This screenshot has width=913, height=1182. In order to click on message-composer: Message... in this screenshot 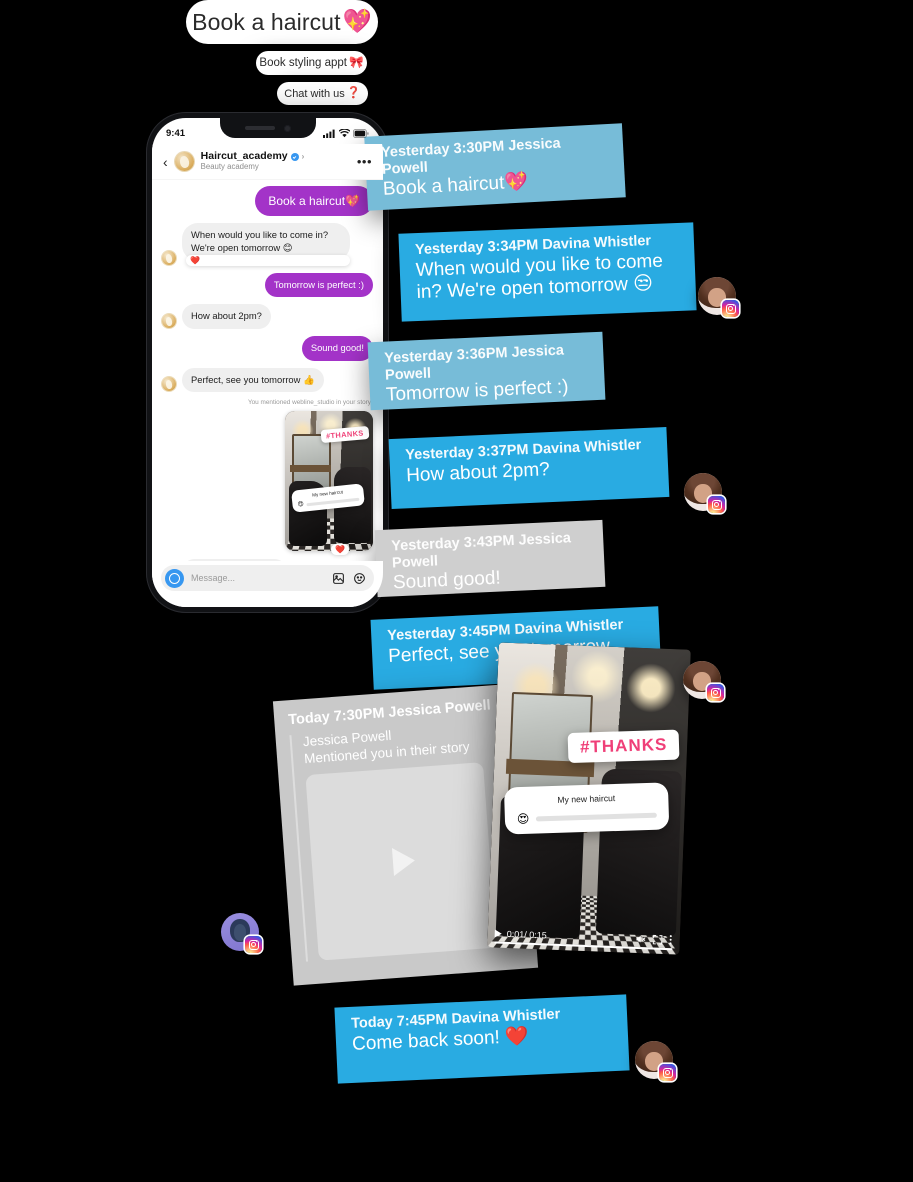, I will do `click(267, 584)`.